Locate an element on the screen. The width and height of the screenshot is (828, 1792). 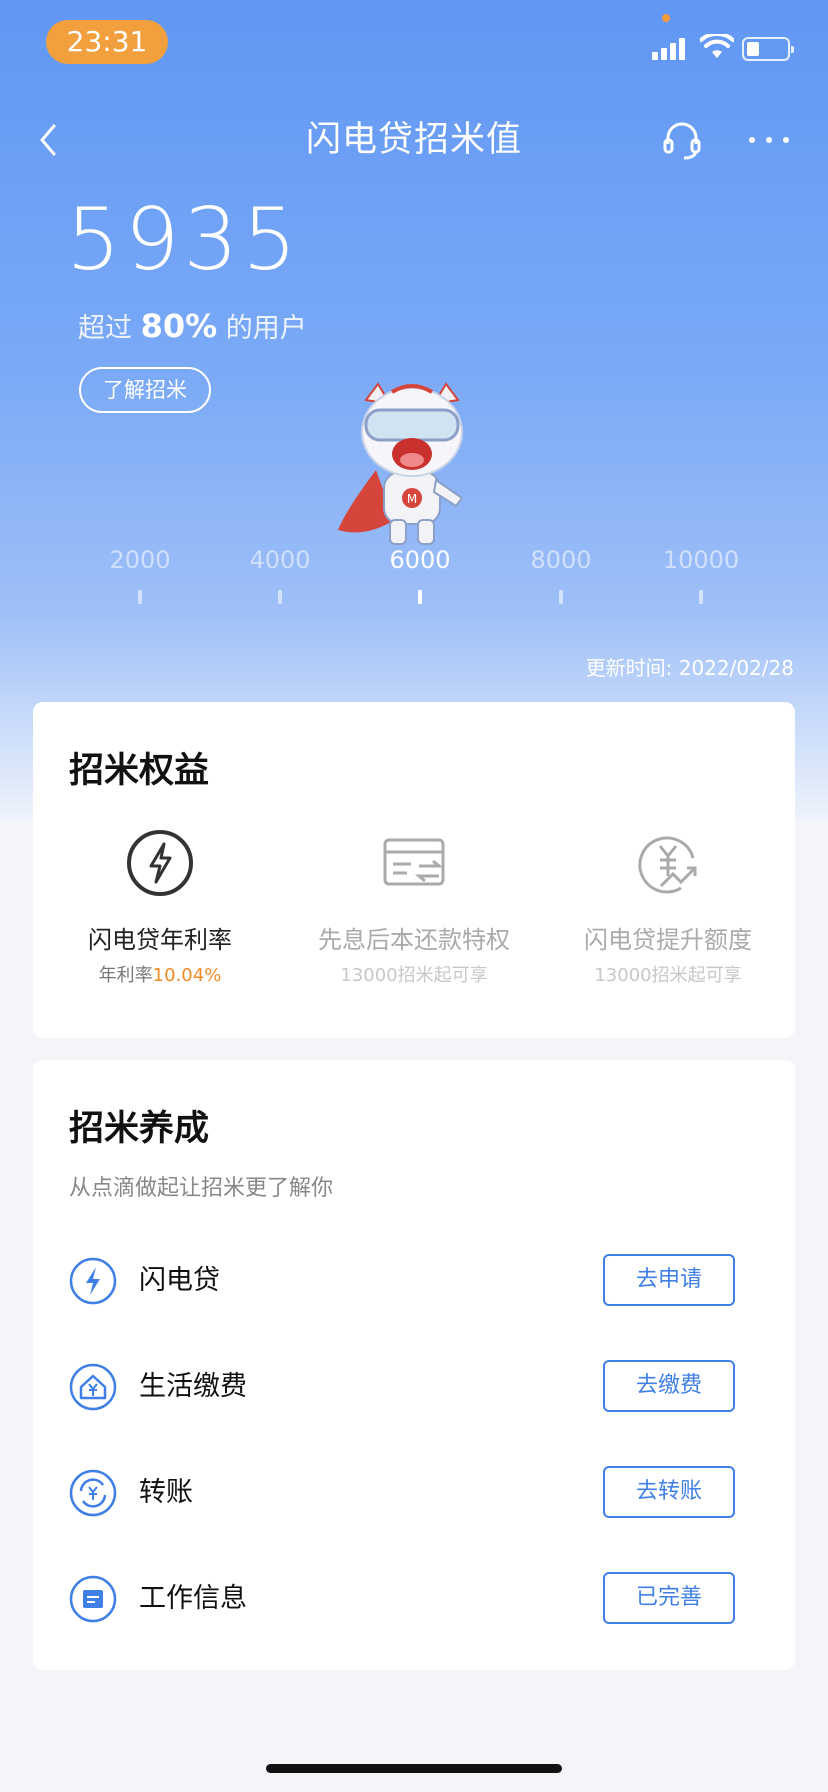
transfer-icon is located at coordinates (93, 1493).